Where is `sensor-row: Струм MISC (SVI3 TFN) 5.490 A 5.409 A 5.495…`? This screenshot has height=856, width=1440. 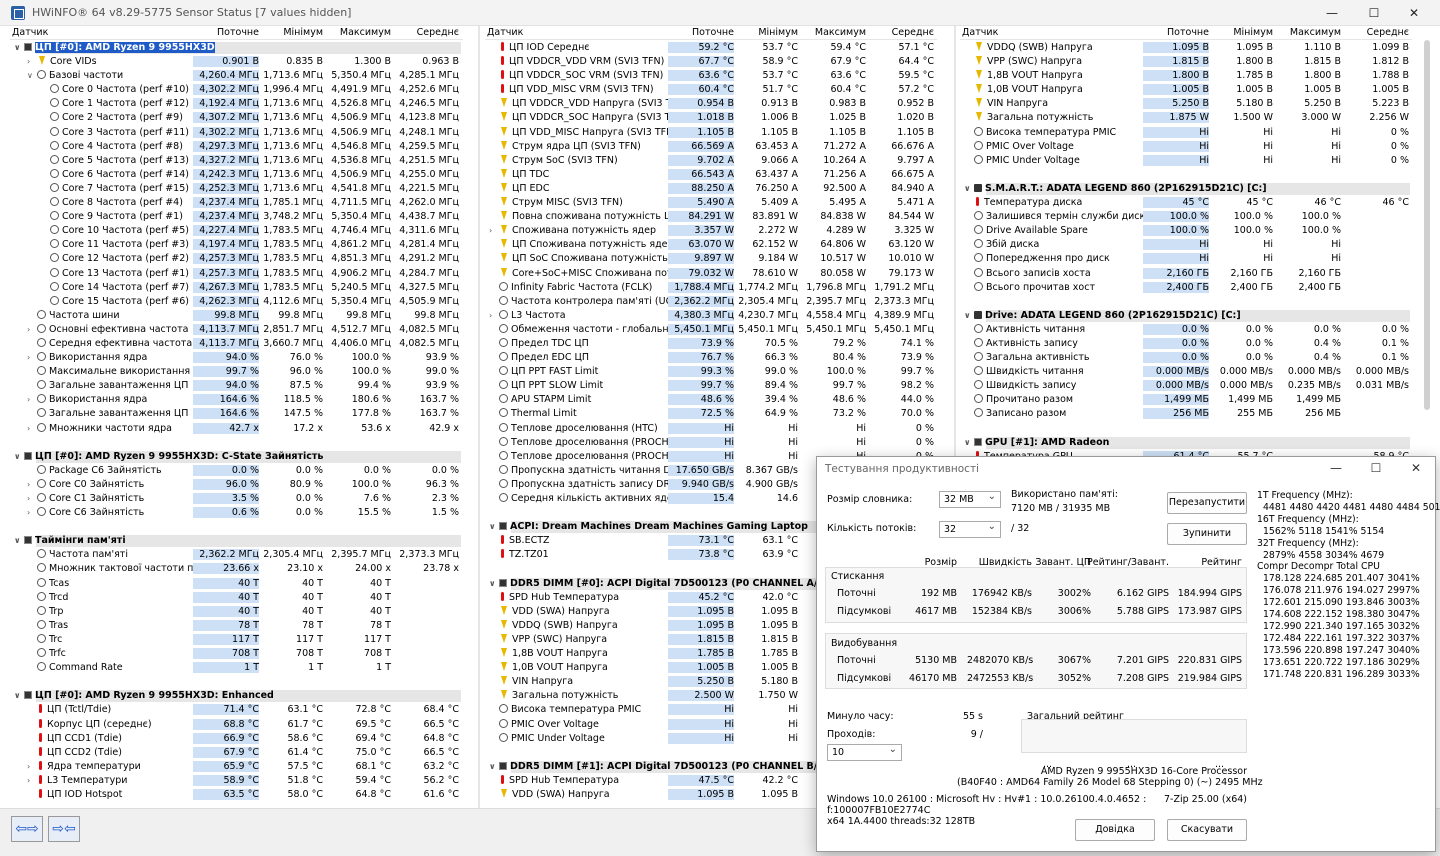
sensor-row: Струм MISC (SVI3 TFN) 5.490 A 5.409 A 5.495… is located at coordinates (711, 203).